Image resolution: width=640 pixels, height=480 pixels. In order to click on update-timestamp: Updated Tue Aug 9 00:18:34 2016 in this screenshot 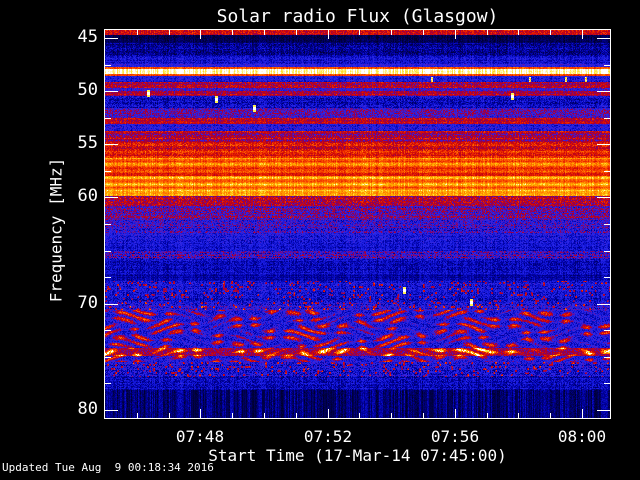, I will do `click(108, 467)`.